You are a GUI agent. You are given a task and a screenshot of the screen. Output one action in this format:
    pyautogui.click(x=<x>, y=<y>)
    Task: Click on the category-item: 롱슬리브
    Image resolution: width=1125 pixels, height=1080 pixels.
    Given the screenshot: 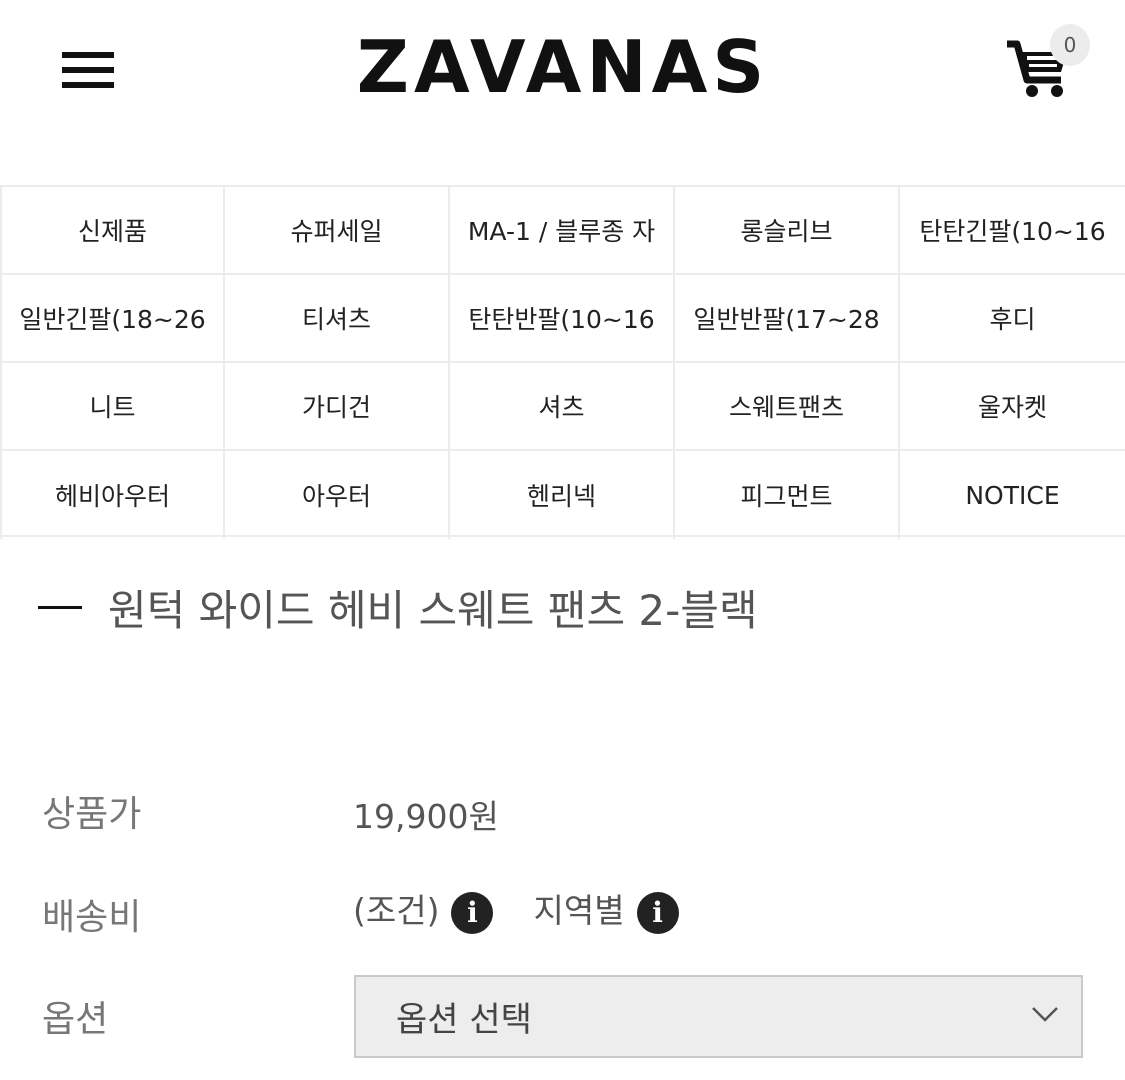 What is the action you would take?
    pyautogui.click(x=787, y=231)
    